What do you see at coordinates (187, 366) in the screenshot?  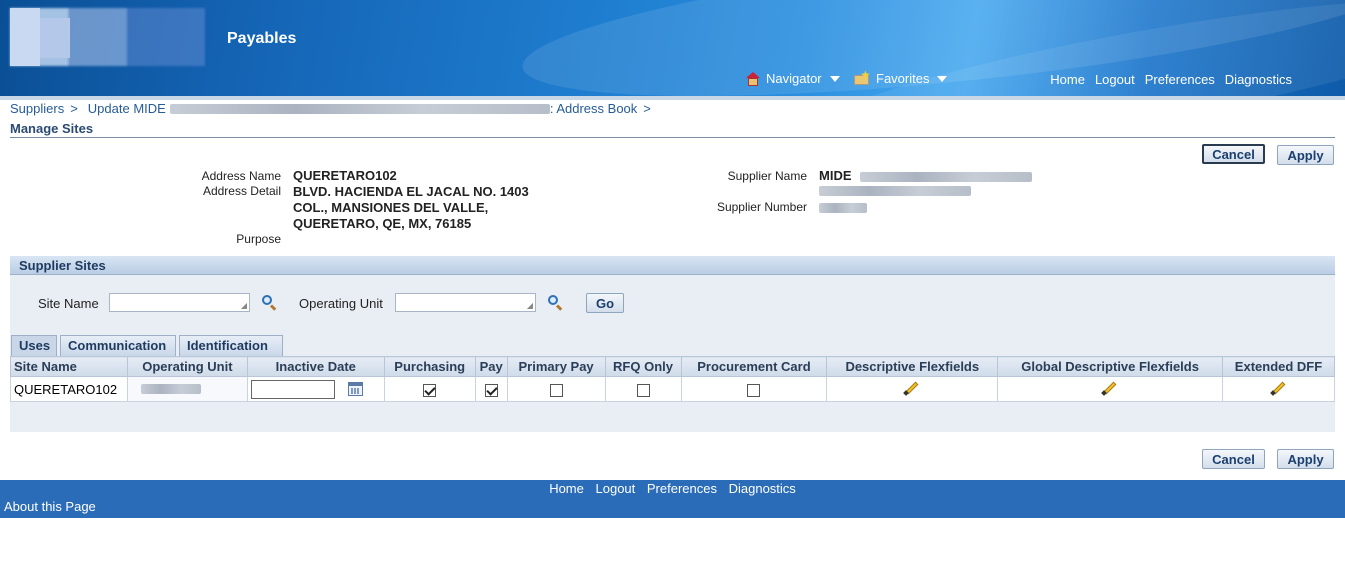 I see `col-operating-unit: Operating Unit` at bounding box center [187, 366].